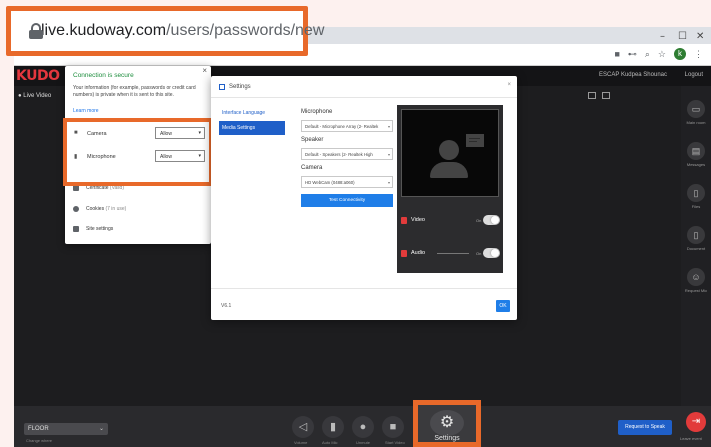 The height and width of the screenshot is (447, 711). I want to click on close-window-icon: ✕, so click(700, 36).